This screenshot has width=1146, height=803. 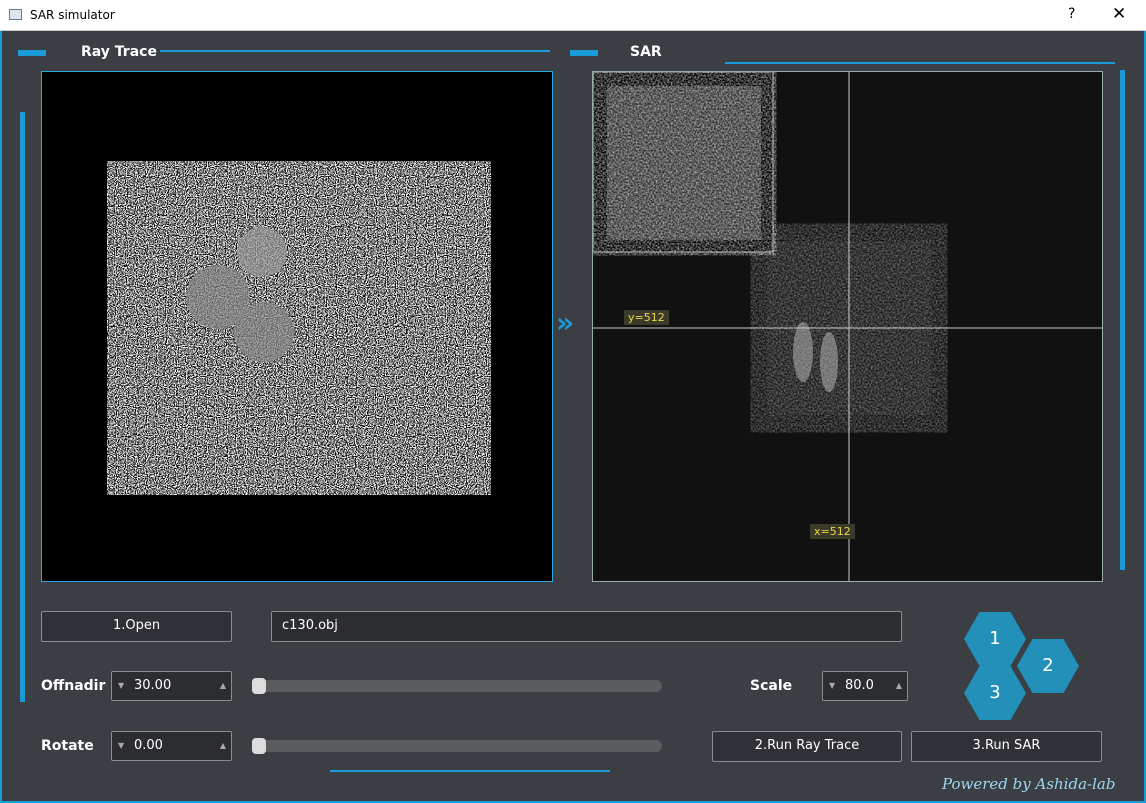 What do you see at coordinates (470, 771) in the screenshot?
I see `bottom-accent-line` at bounding box center [470, 771].